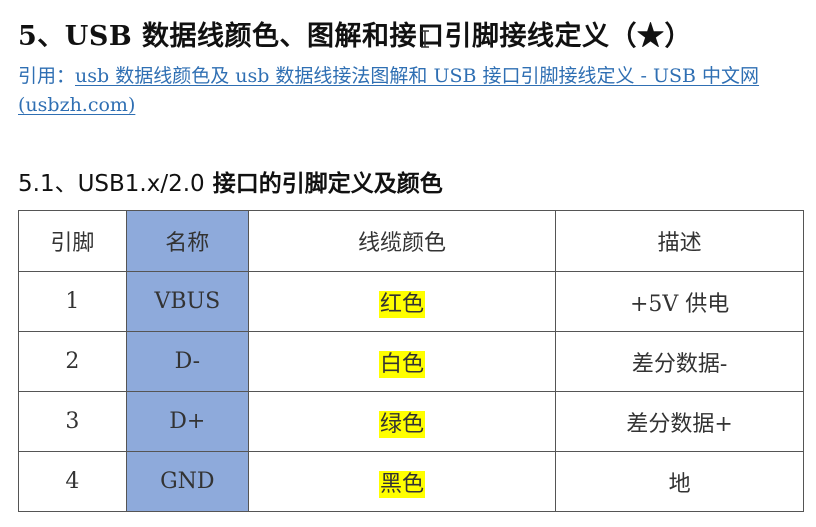 This screenshot has width=816, height=527. Describe the element at coordinates (187, 301) in the screenshot. I see `cell-name: VBUS` at that location.